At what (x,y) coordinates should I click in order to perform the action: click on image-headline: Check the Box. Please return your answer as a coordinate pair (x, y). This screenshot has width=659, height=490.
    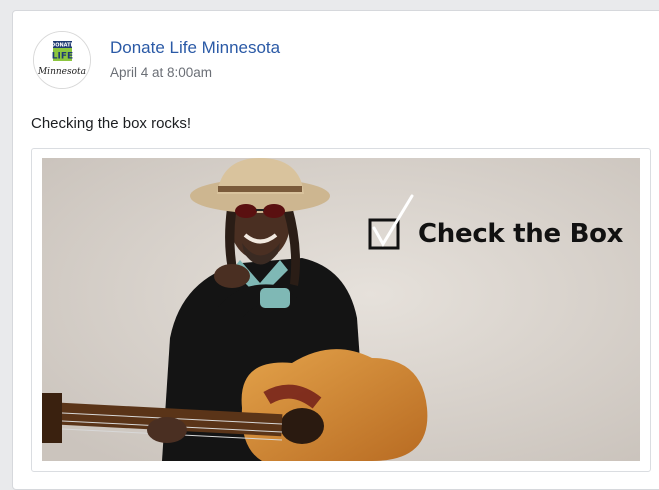
    Looking at the image, I should click on (521, 234).